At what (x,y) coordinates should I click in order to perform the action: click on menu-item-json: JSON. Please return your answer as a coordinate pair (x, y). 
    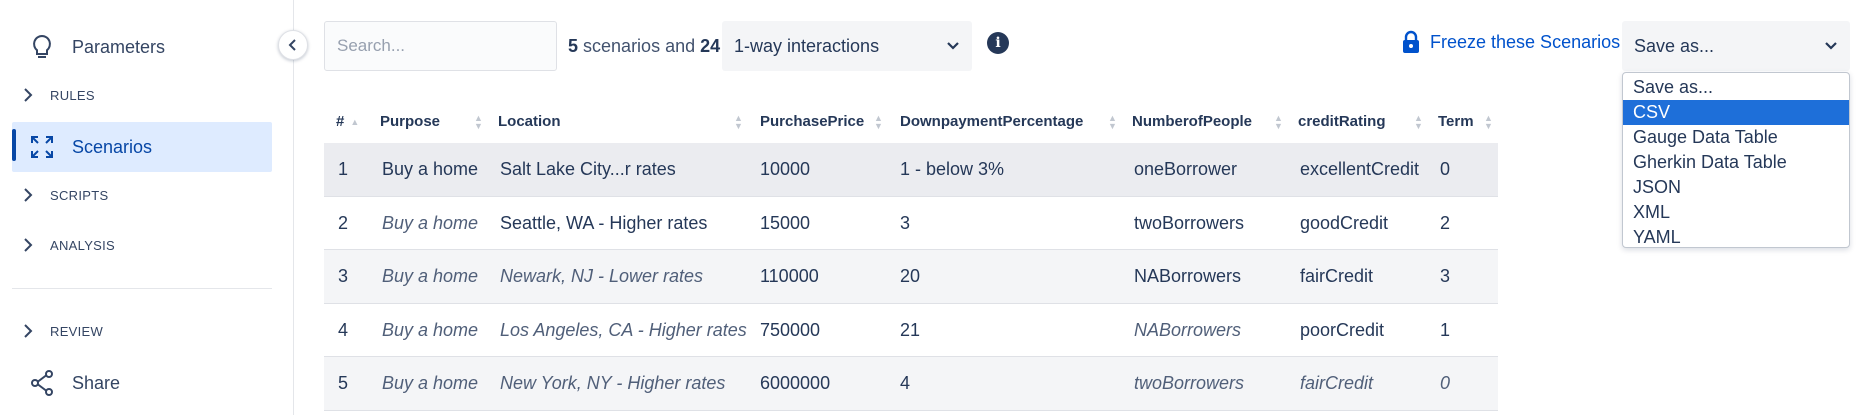
    Looking at the image, I should click on (1736, 187).